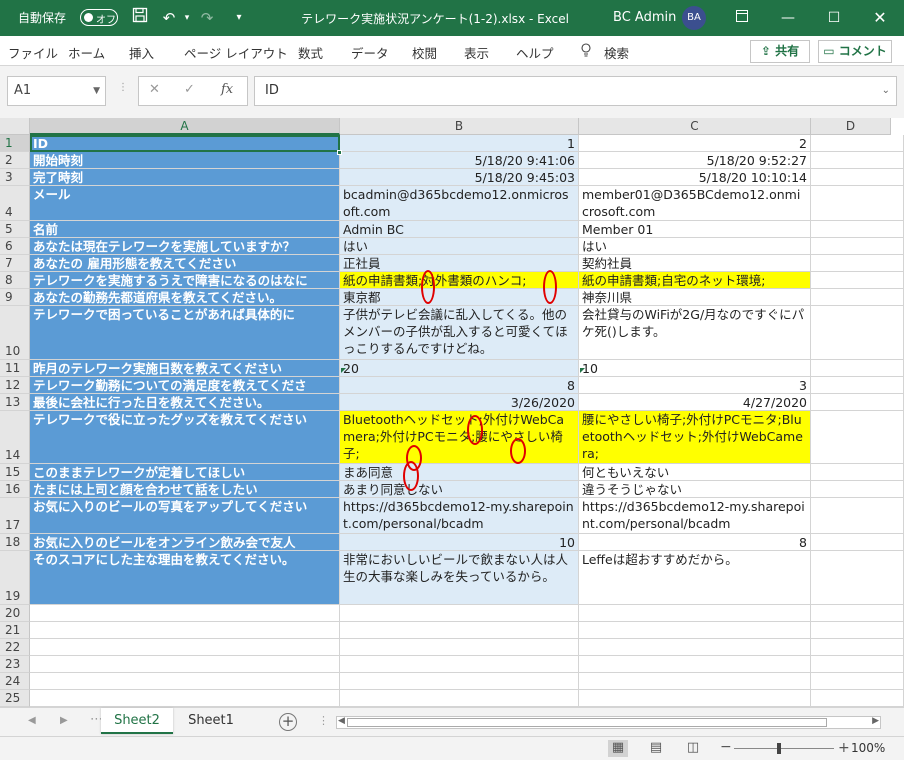  Describe the element at coordinates (288, 722) in the screenshot. I see `add-sheet-icon: +` at that location.